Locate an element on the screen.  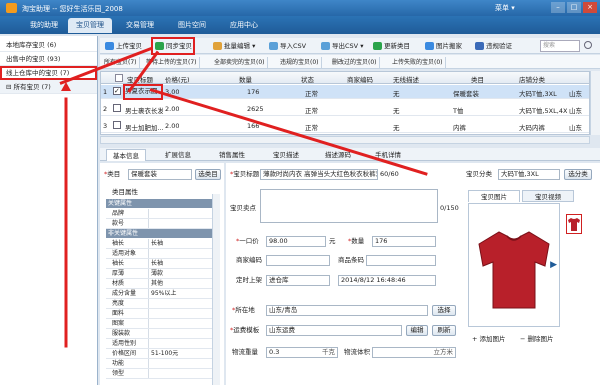
attr-value: 薄款 is located at coordinates (180, 273).